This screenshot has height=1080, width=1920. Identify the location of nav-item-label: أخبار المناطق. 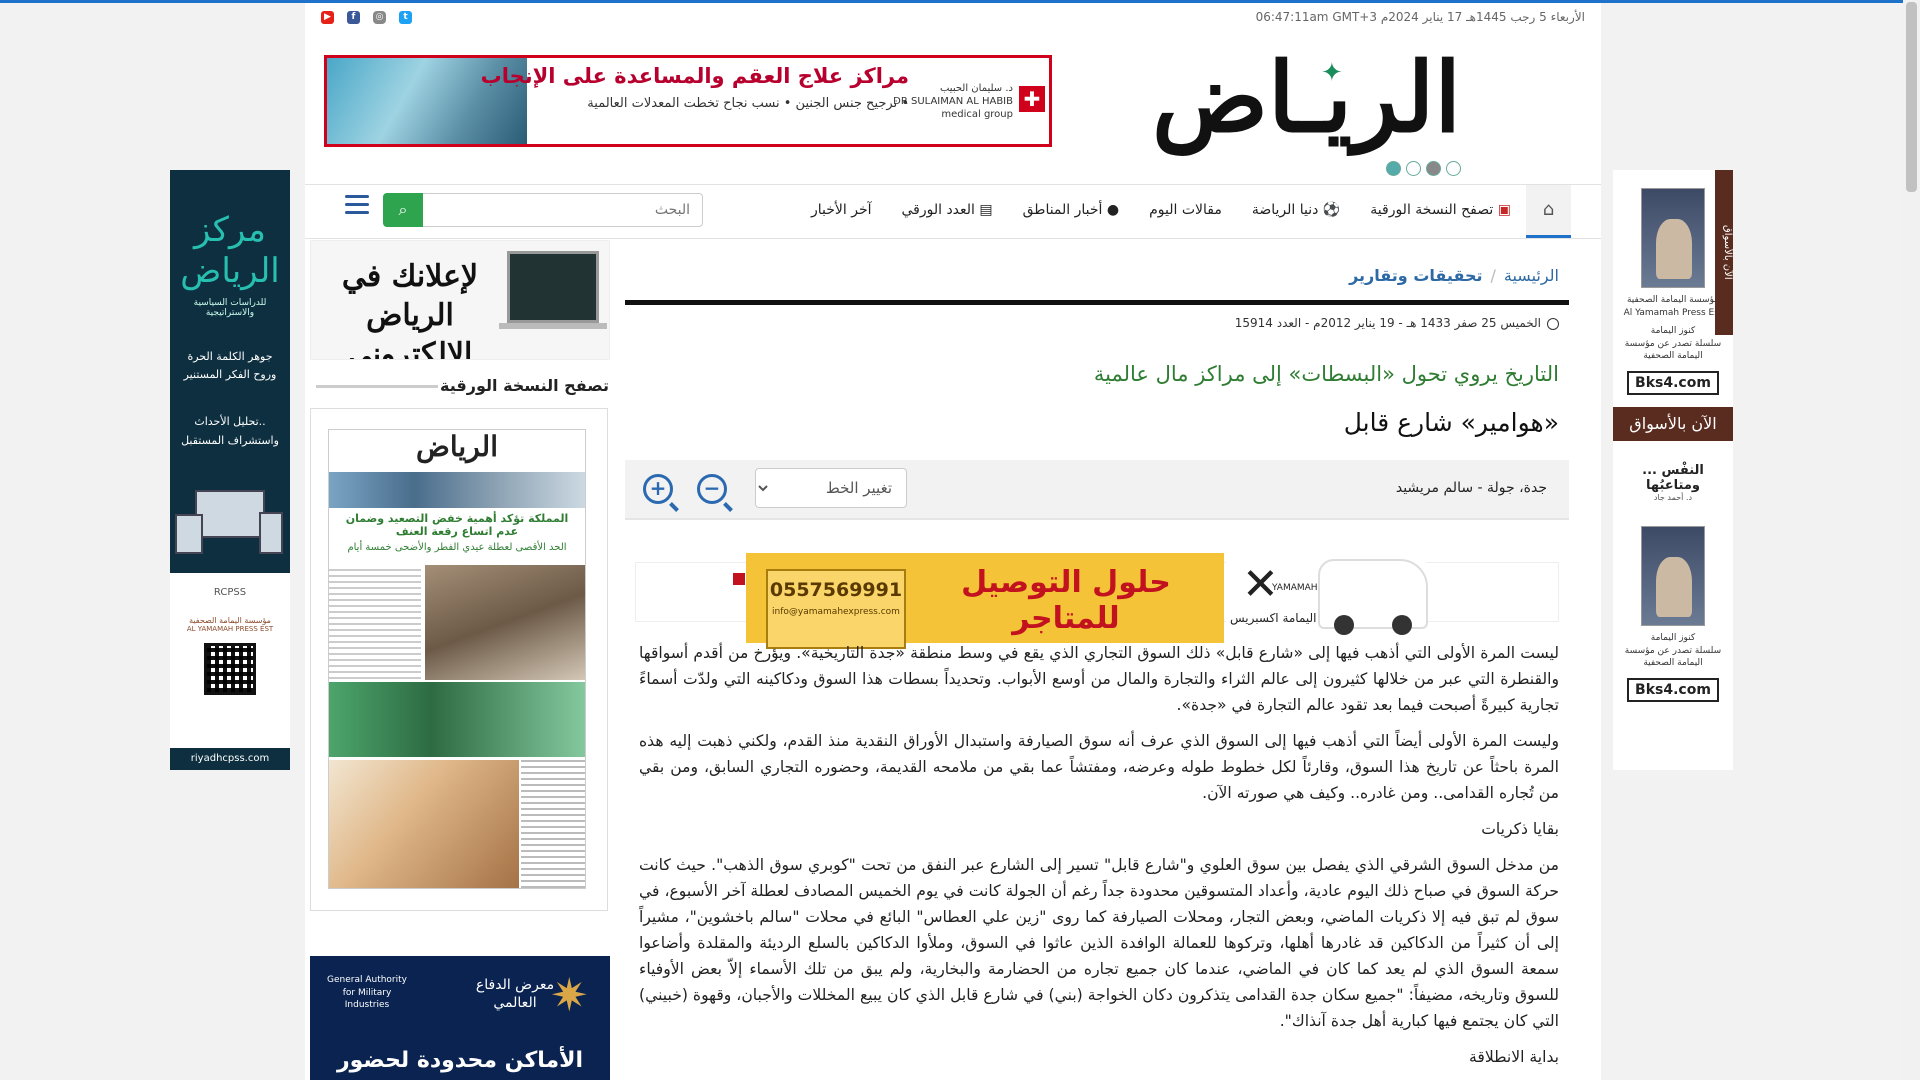
(1062, 210).